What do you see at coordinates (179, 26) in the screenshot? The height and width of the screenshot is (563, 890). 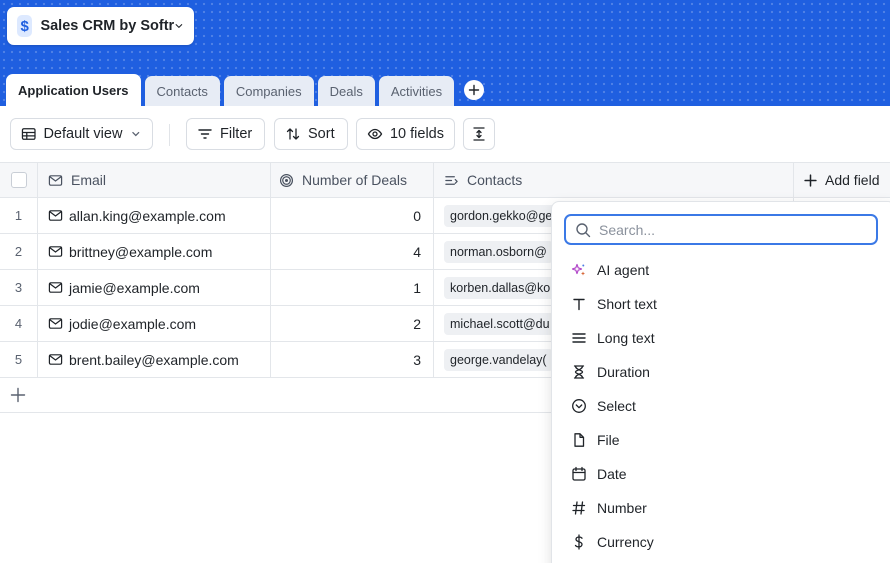 I see `chevron-down-icon` at bounding box center [179, 26].